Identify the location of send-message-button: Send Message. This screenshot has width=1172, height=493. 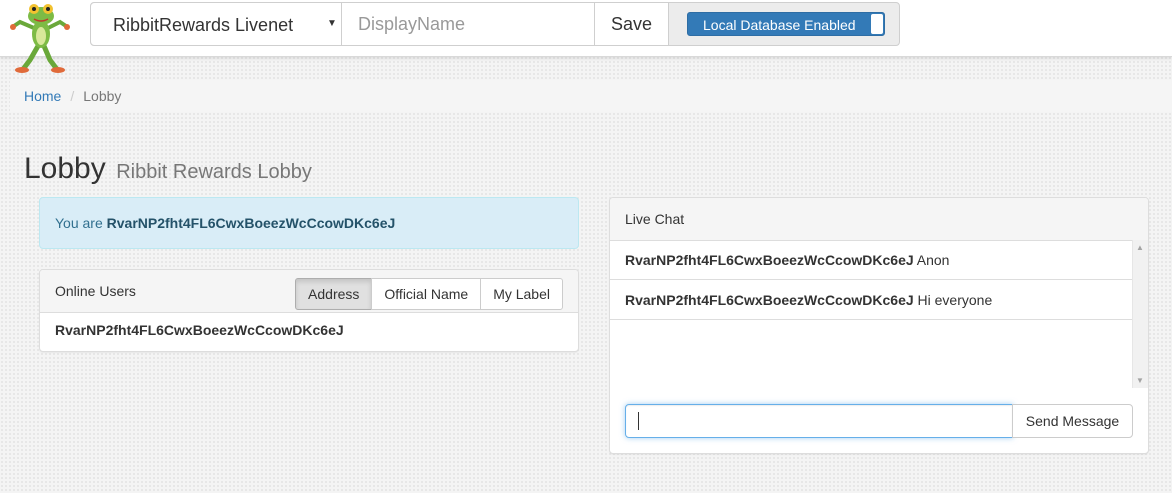
(1072, 421).